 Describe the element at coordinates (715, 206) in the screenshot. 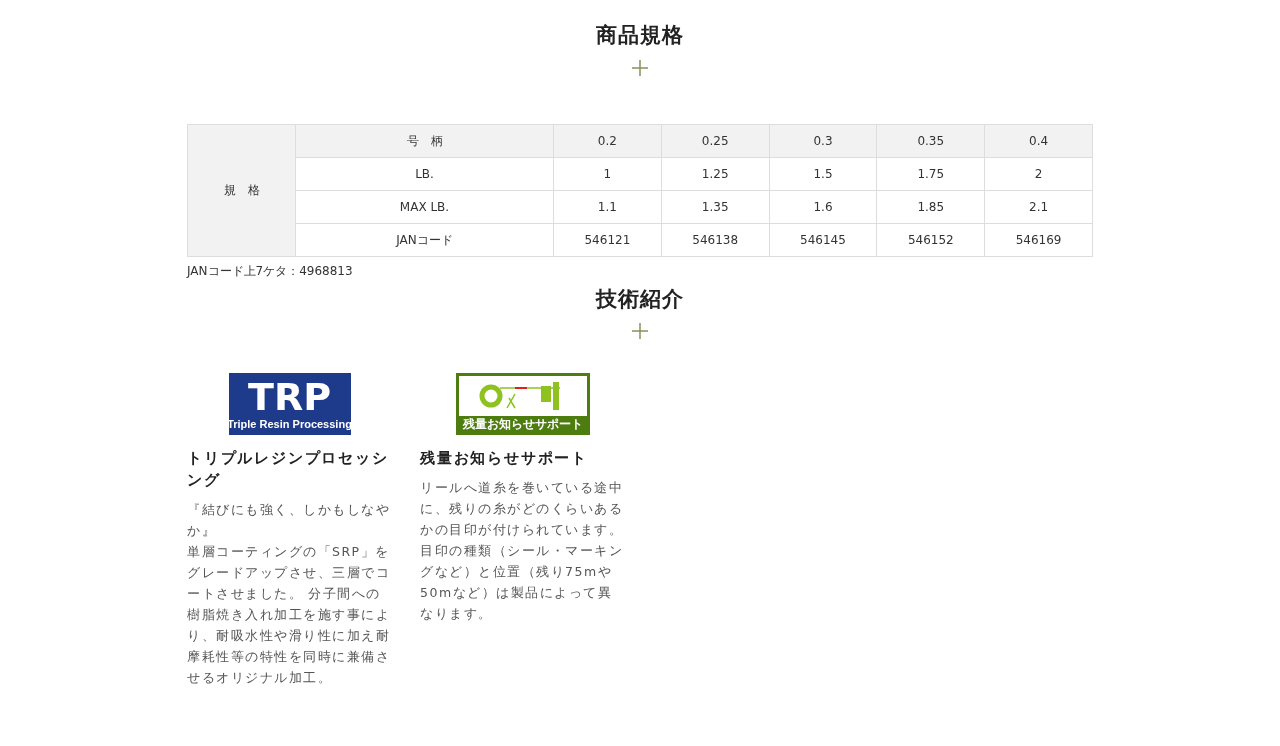

I see `table-cell: 1.35` at that location.